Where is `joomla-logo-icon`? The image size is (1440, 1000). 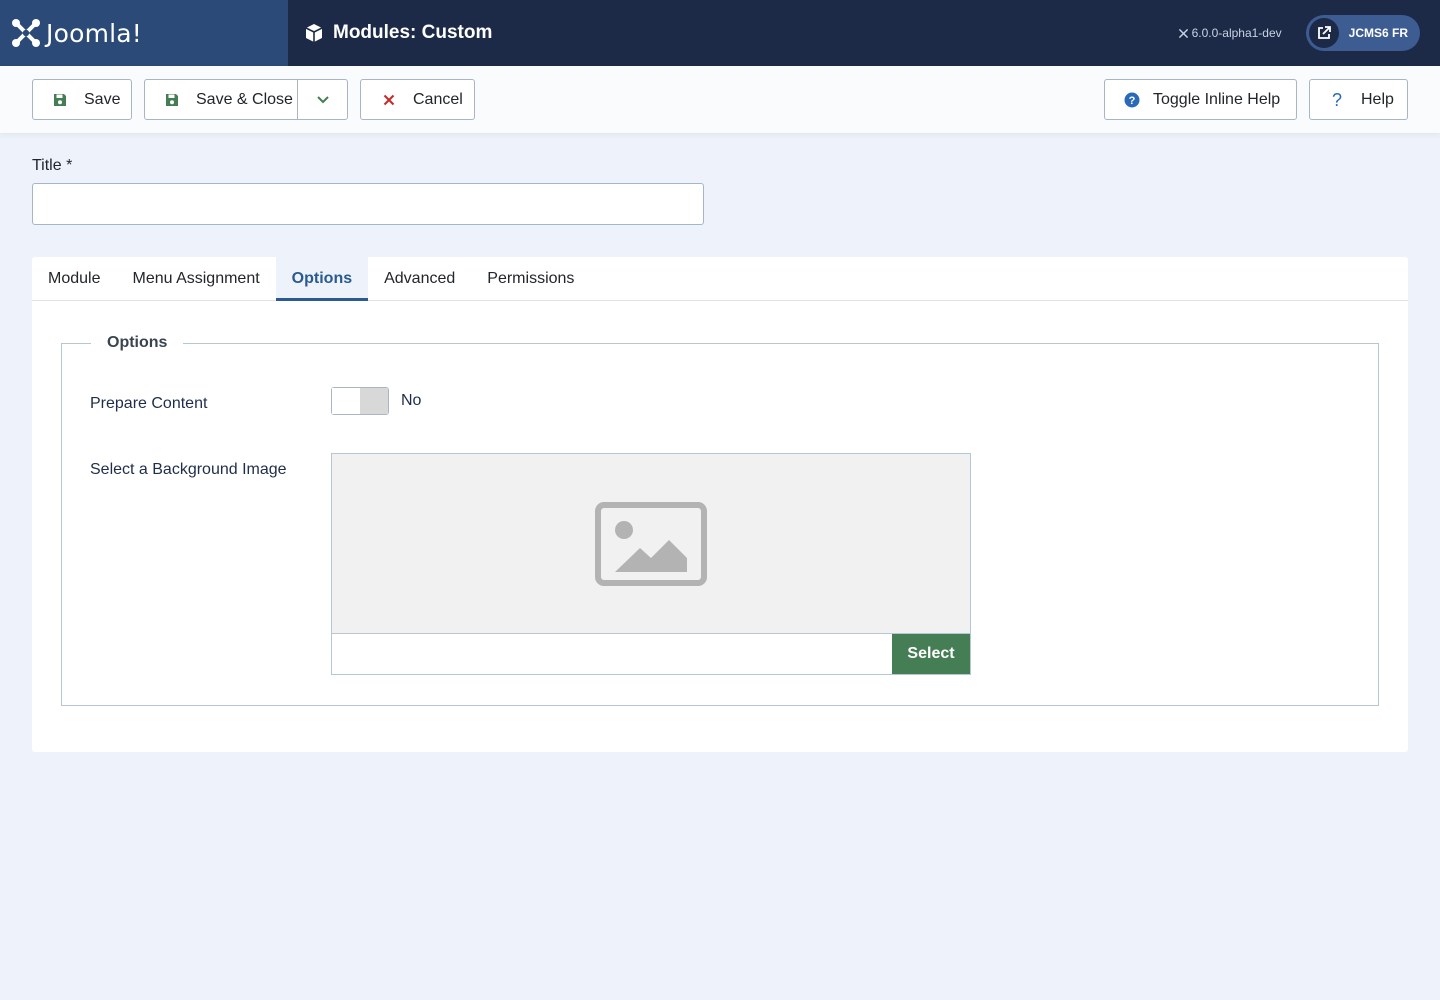 joomla-logo-icon is located at coordinates (26, 33).